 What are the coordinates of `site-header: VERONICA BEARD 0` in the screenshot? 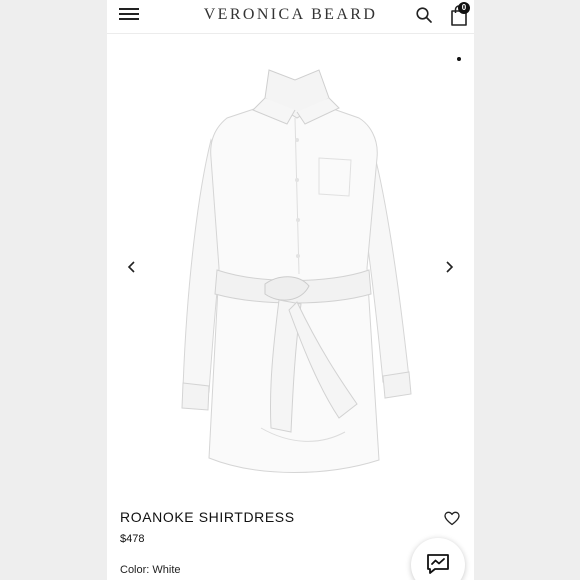 It's located at (290, 17).